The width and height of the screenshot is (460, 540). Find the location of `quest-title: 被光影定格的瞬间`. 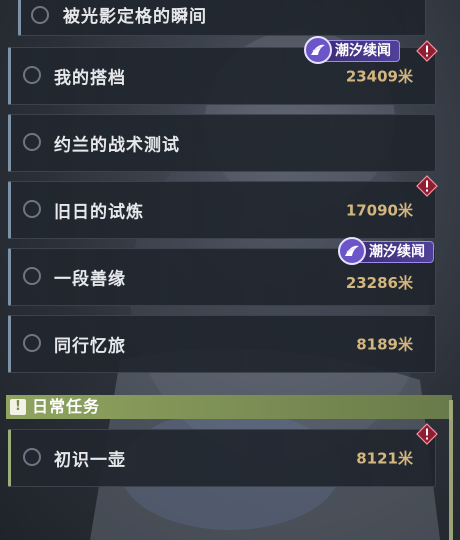

quest-title: 被光影定格的瞬间 is located at coordinates (135, 17).